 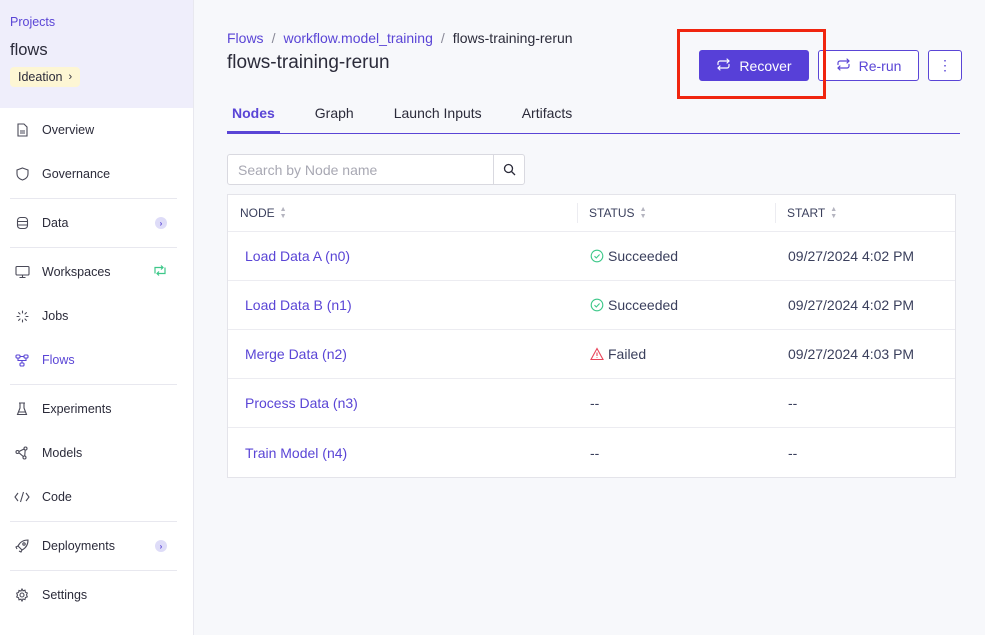 What do you see at coordinates (880, 65) in the screenshot?
I see `rerun-label: Re-run` at bounding box center [880, 65].